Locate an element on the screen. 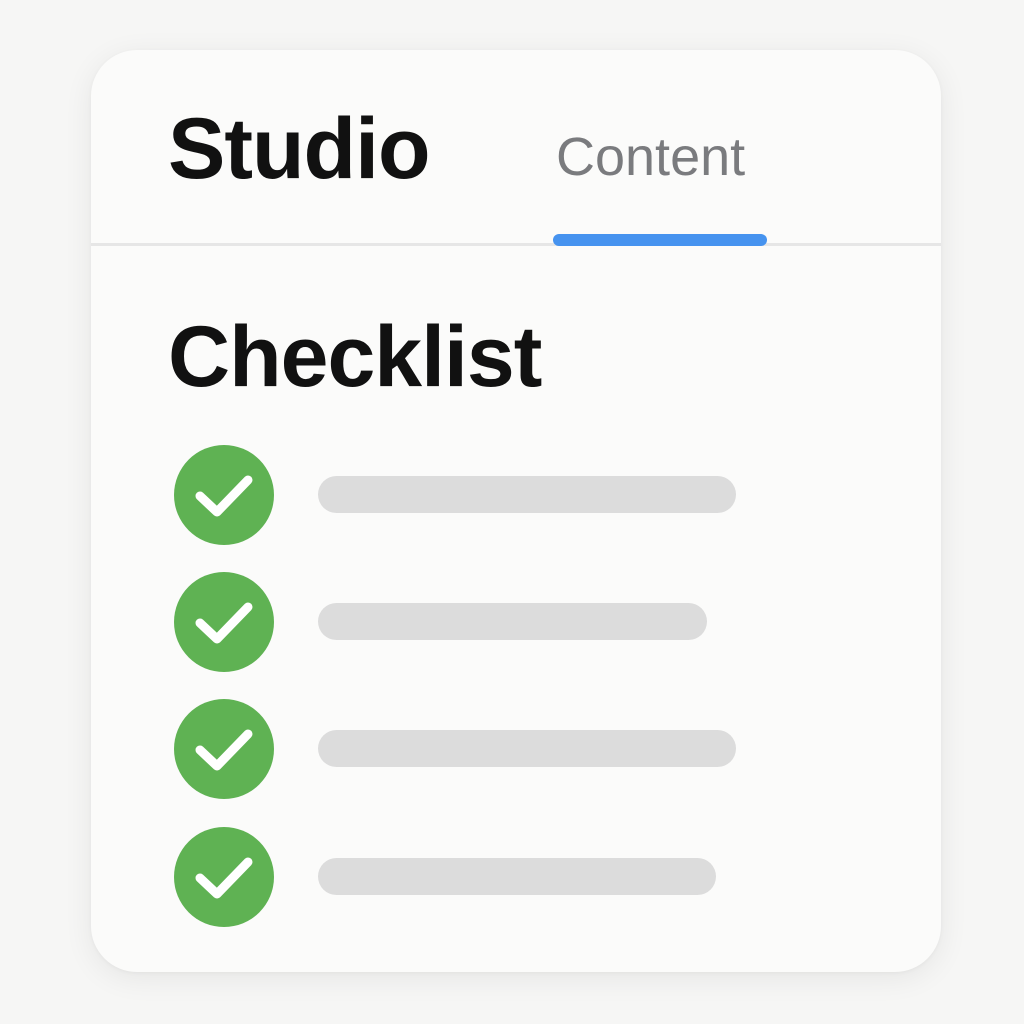 Image resolution: width=1024 pixels, height=1024 pixels. section-title: Checklist is located at coordinates (355, 357).